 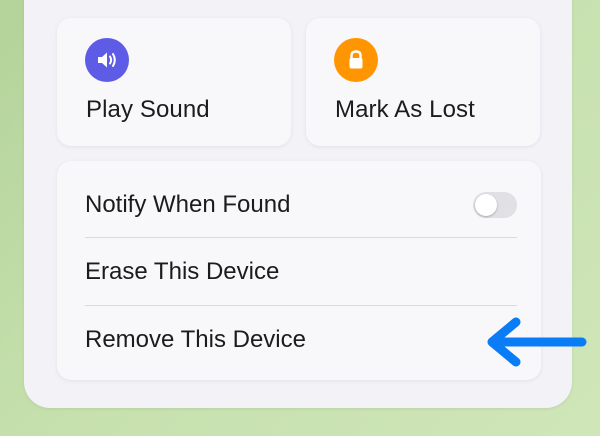 I want to click on lock-icon, so click(x=356, y=60).